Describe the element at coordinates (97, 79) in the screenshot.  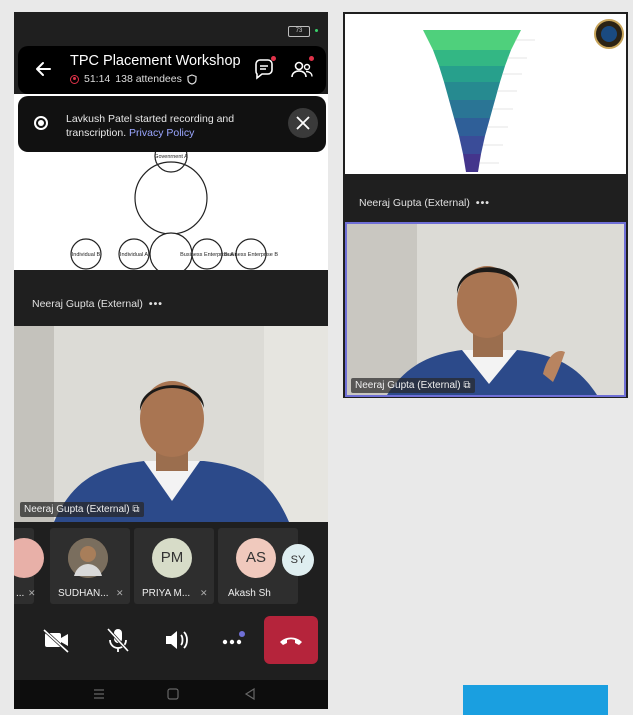
I see `meeting-duration: 51:14` at that location.